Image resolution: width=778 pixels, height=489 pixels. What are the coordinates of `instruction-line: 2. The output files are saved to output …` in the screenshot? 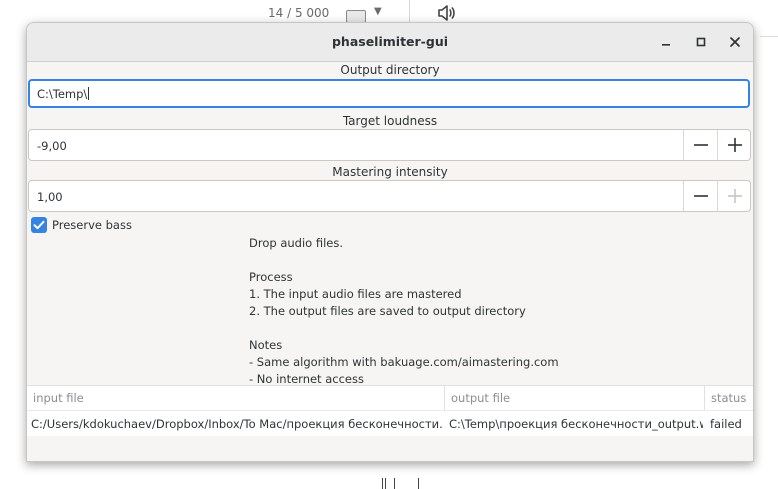 It's located at (387, 311).